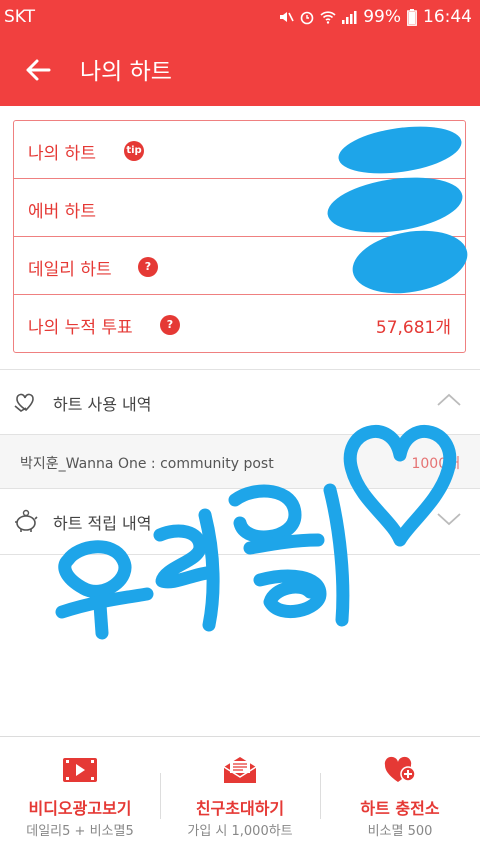 This screenshot has height=854, width=480. Describe the element at coordinates (80, 831) in the screenshot. I see `video-ad-sub: 데일리5 + 비소멸5` at that location.